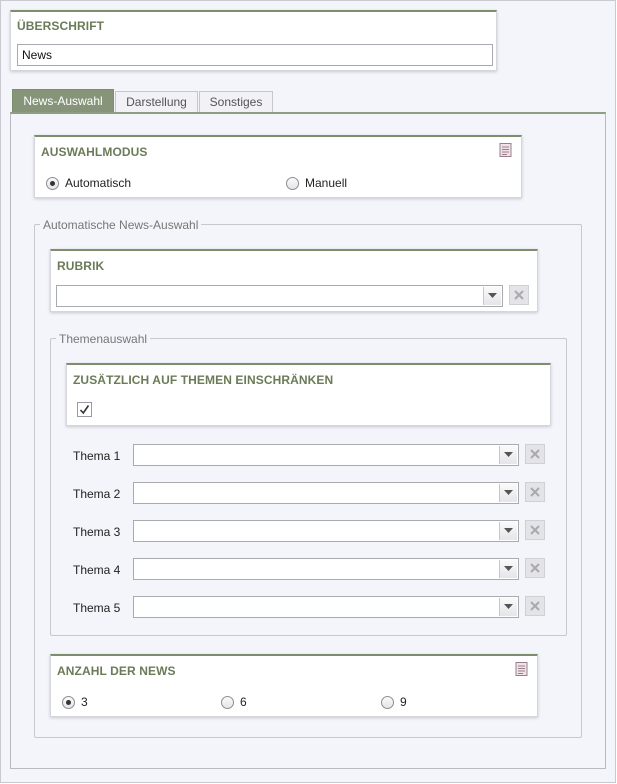 Image resolution: width=617 pixels, height=784 pixels. Describe the element at coordinates (97, 608) in the screenshot. I see `theme-label: Thema 5` at that location.